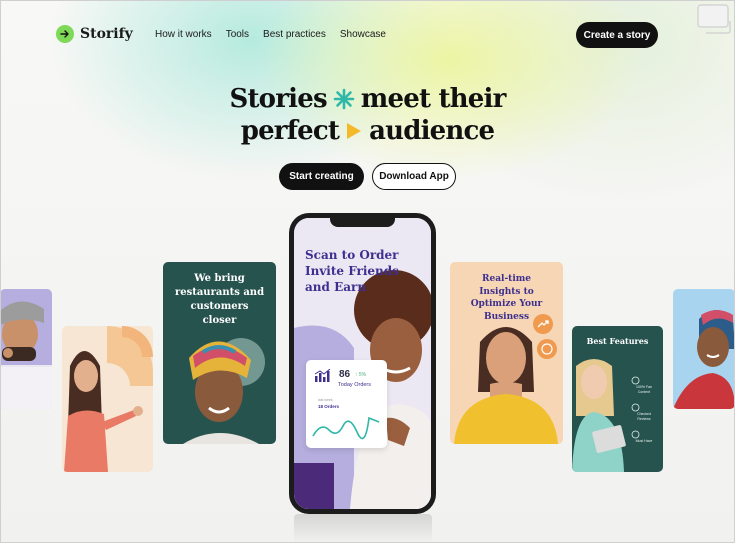 Image resolution: width=735 pixels, height=543 pixels. Describe the element at coordinates (704, 359) in the screenshot. I see `woman-right-photo` at that location.